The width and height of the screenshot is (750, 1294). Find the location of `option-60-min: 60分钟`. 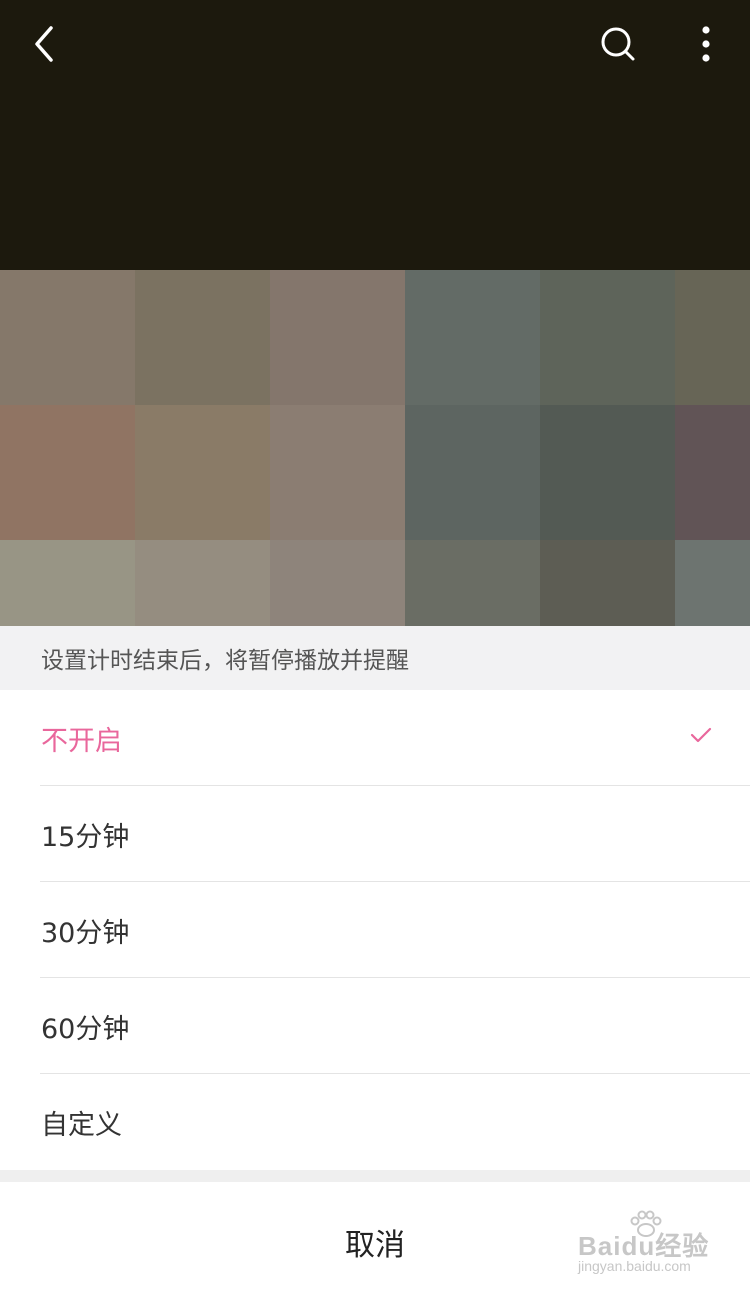

option-60-min: 60分钟 is located at coordinates (375, 1026).